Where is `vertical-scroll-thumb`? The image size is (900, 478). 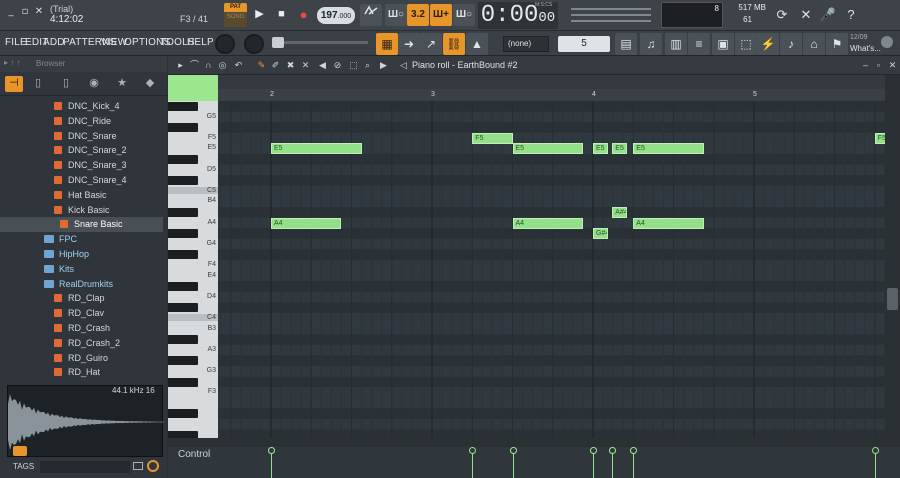
vertical-scroll-thumb is located at coordinates (892, 299).